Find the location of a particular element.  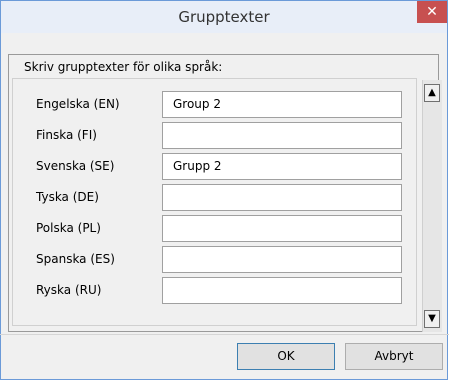

swedish-text-field: Grupp 2 is located at coordinates (282, 166).